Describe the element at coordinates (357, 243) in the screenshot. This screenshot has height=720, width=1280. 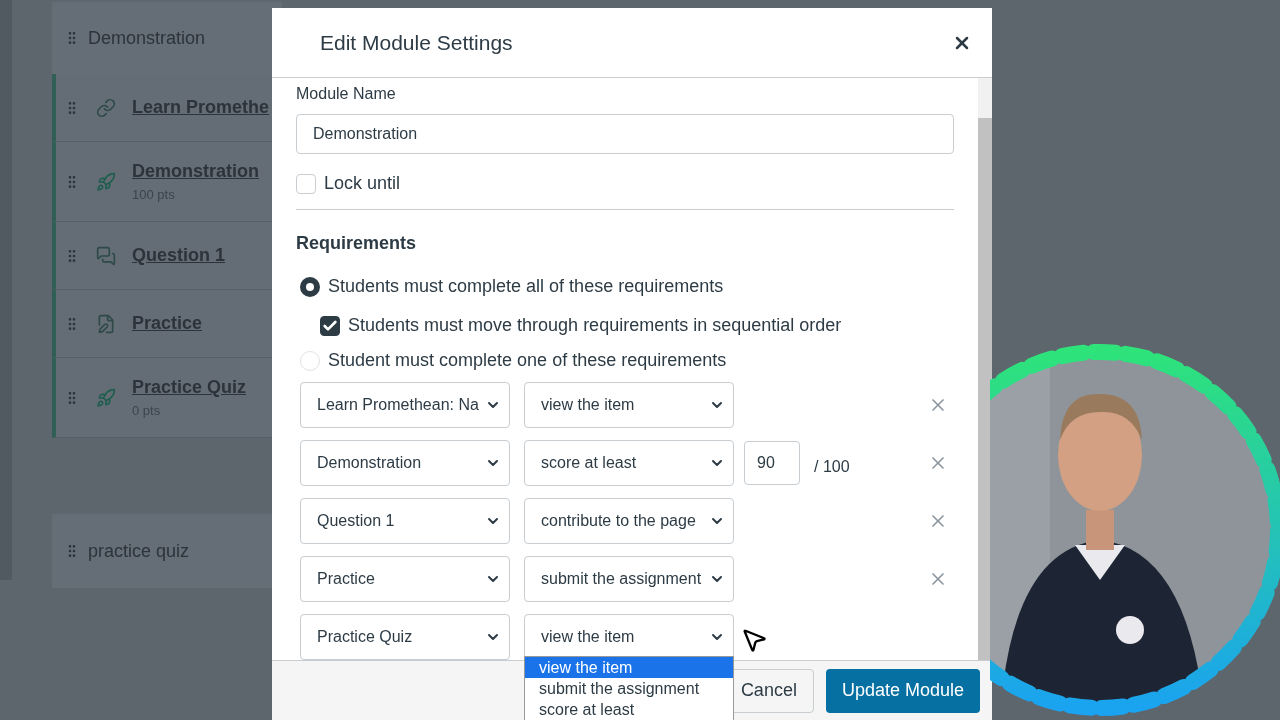
I see `section-heading: Requirements` at that location.